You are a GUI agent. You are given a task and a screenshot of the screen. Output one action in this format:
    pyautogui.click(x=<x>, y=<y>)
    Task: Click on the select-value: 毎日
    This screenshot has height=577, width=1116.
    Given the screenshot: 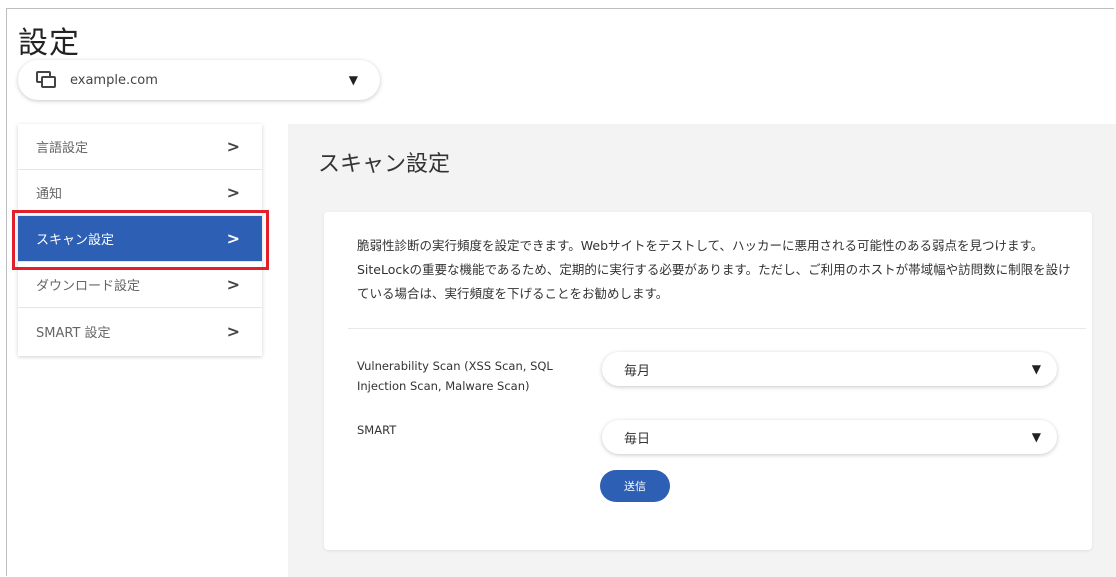 What is the action you would take?
    pyautogui.click(x=637, y=439)
    